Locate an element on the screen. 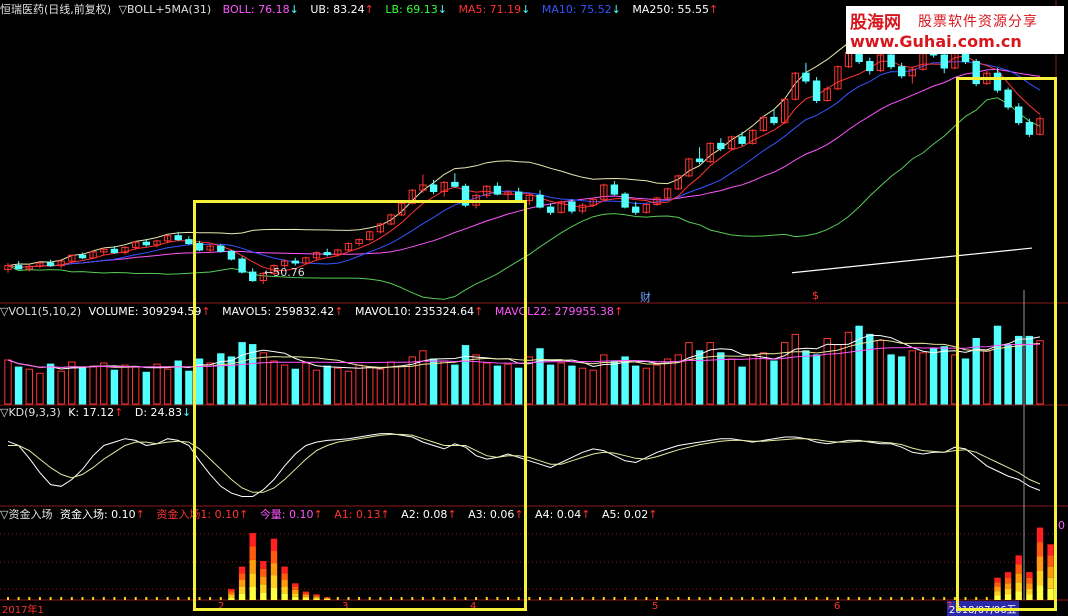 Image resolution: width=1068 pixels, height=616 pixels. a5-value: A5: 0.02↑ is located at coordinates (629, 514).